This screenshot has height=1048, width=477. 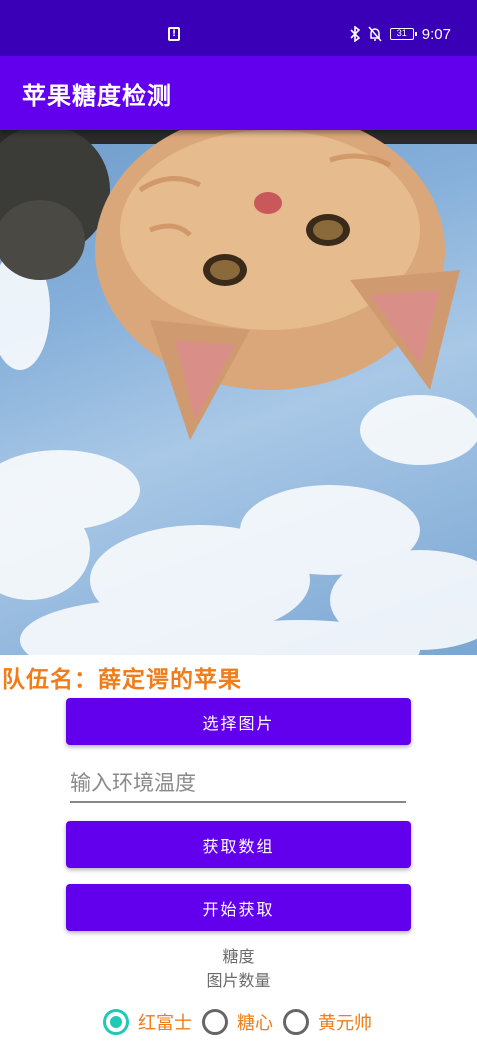 What do you see at coordinates (238, 956) in the screenshot?
I see `sugar-text: 糖度` at bounding box center [238, 956].